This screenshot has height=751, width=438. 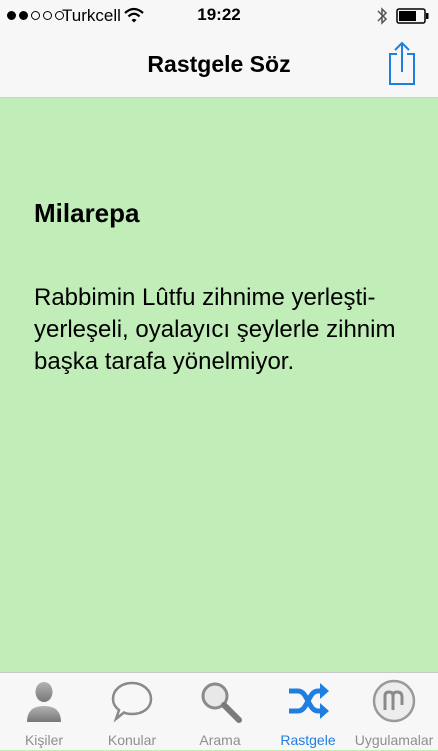 What do you see at coordinates (220, 740) in the screenshot?
I see `tab-label: Arama` at bounding box center [220, 740].